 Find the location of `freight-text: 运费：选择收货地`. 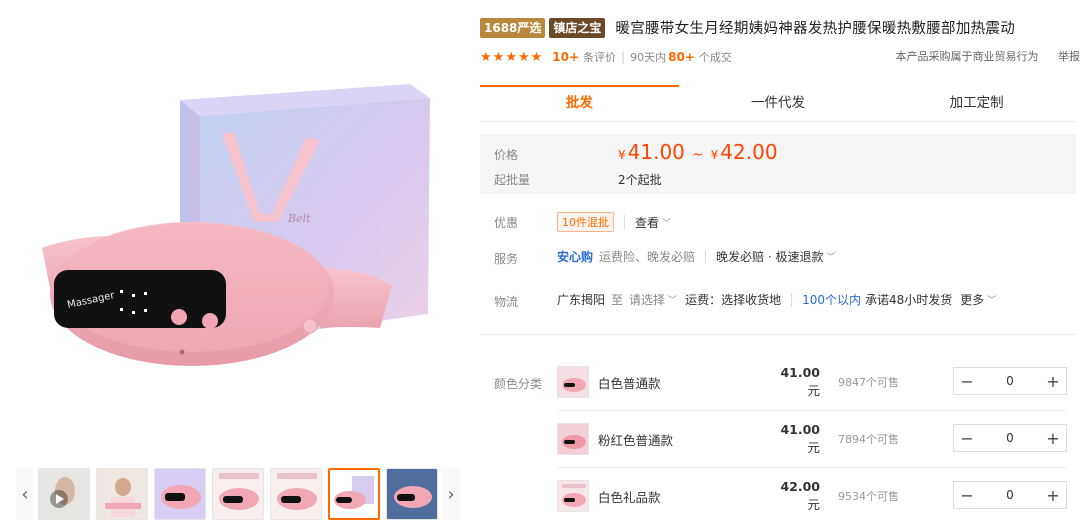

freight-text: 运费：选择收货地 is located at coordinates (733, 300).